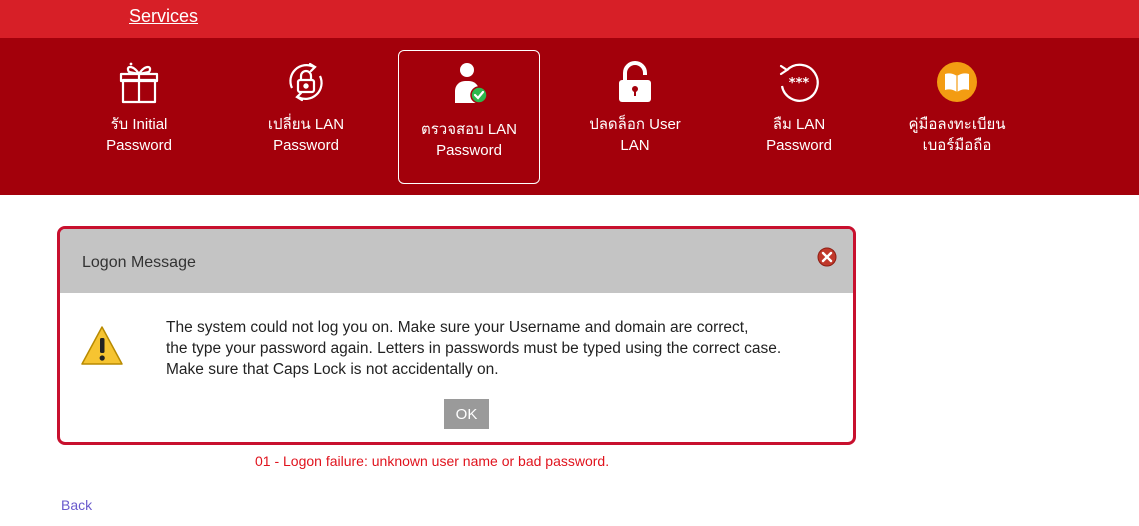  I want to click on nav-item-label: รับ Initial Password, so click(139, 135).